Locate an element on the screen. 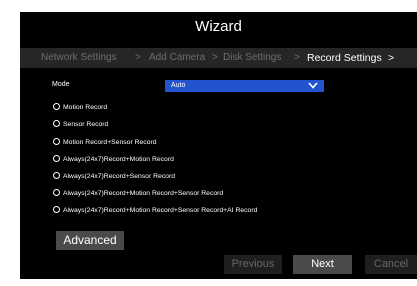 The width and height of the screenshot is (417, 286). radio-option-motion-sensor-record: Motion Record+Sensor Record is located at coordinates (105, 142).